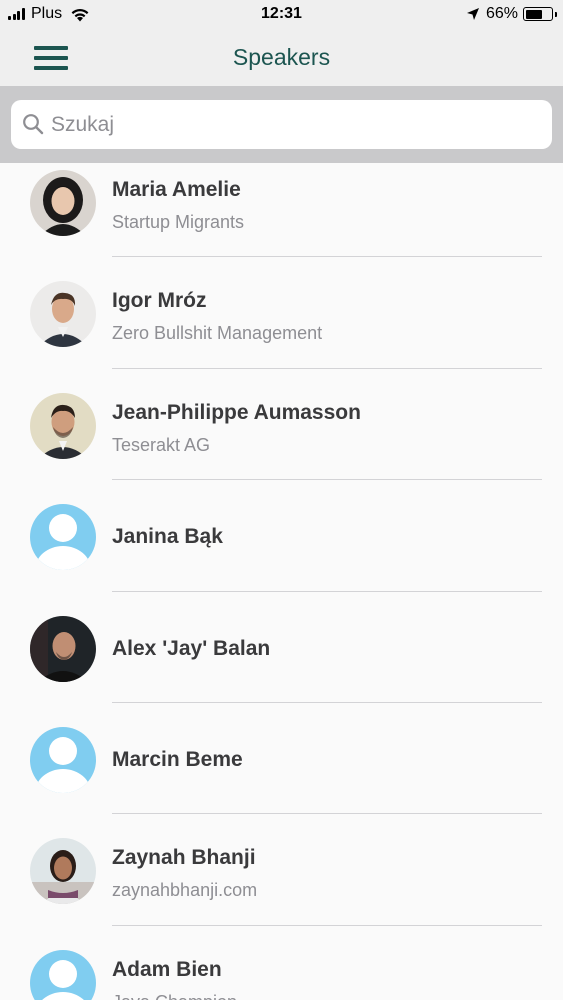 The image size is (563, 1000). I want to click on battery-icon, so click(540, 14).